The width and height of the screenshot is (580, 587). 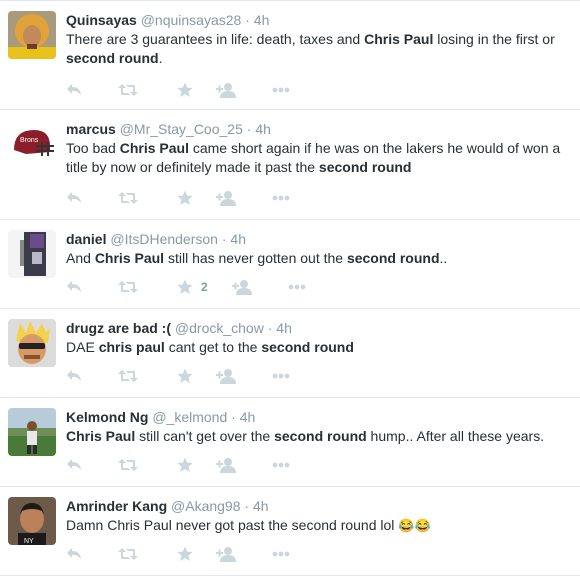 I want to click on user-fullname: marcus, so click(x=91, y=129).